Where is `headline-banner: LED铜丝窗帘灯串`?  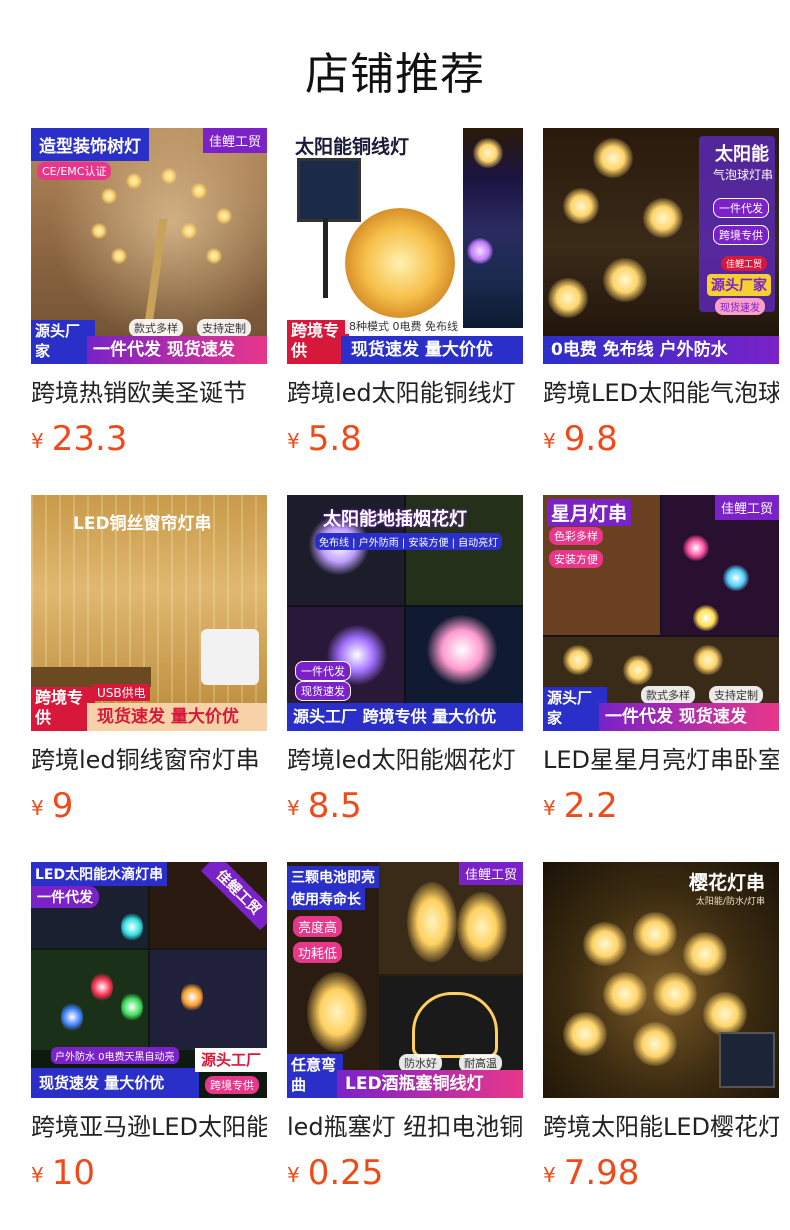
headline-banner: LED铜丝窗帘灯串 is located at coordinates (142, 524).